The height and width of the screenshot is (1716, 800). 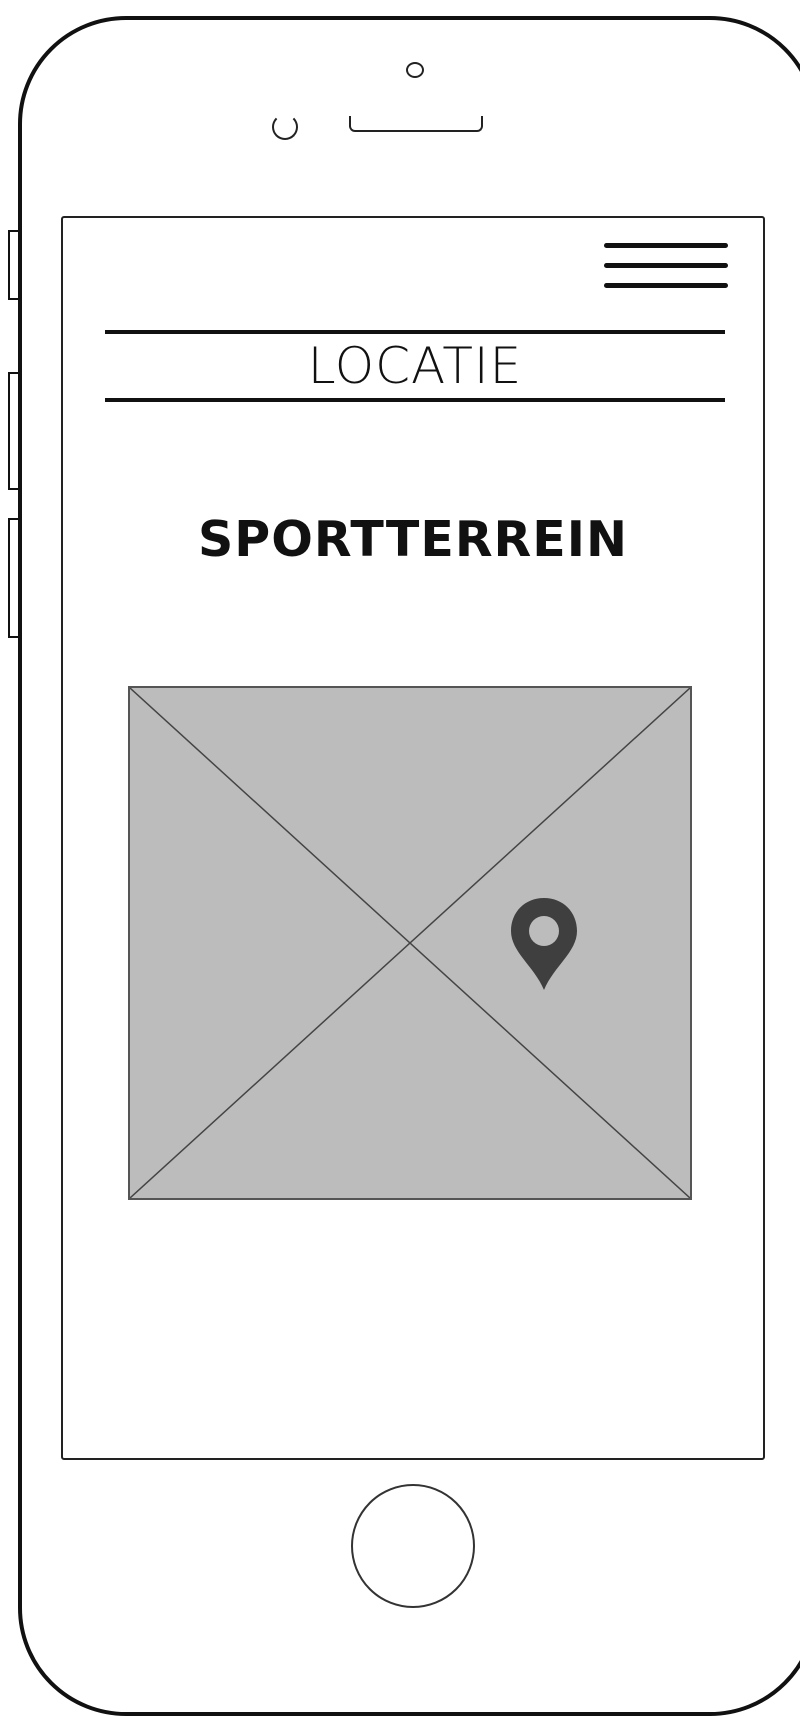 What do you see at coordinates (412, 539) in the screenshot?
I see `location-name: SPORTTERREIN` at bounding box center [412, 539].